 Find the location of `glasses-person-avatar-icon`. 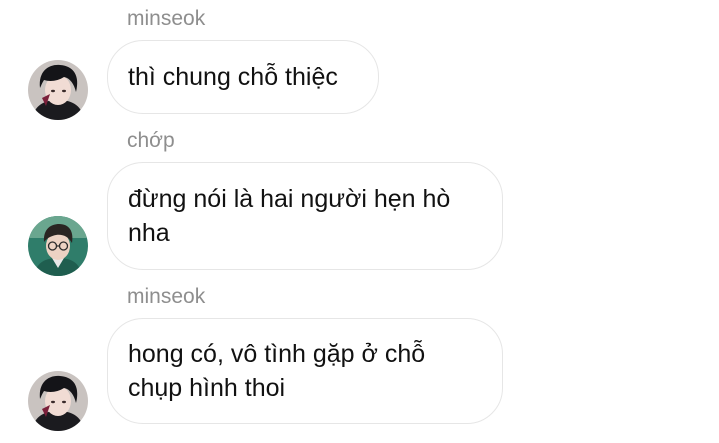

glasses-person-avatar-icon is located at coordinates (58, 246).